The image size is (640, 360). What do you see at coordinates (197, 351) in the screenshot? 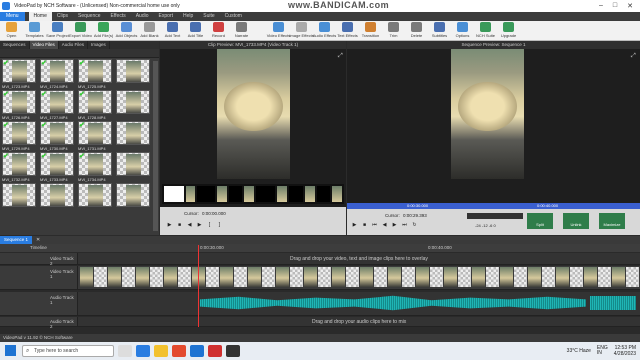
I see `store-icon` at bounding box center [197, 351].